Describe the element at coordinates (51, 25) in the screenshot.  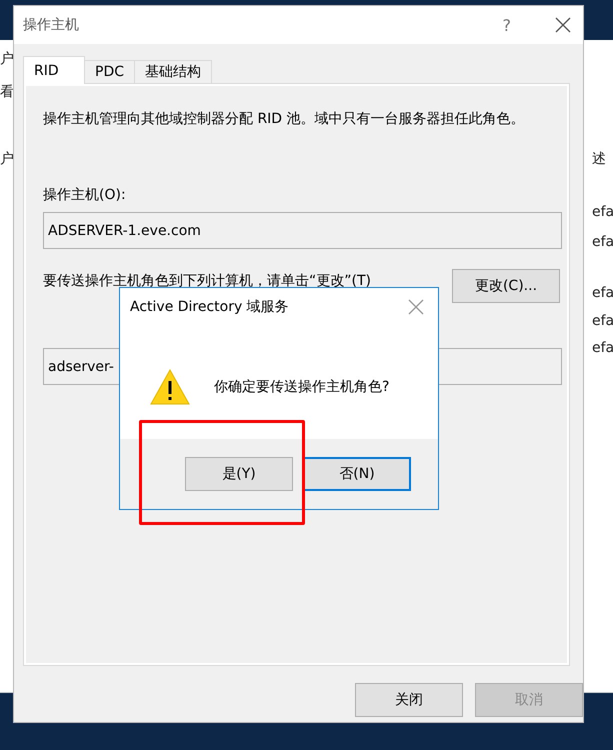
I see `window-title: 操作主机` at that location.